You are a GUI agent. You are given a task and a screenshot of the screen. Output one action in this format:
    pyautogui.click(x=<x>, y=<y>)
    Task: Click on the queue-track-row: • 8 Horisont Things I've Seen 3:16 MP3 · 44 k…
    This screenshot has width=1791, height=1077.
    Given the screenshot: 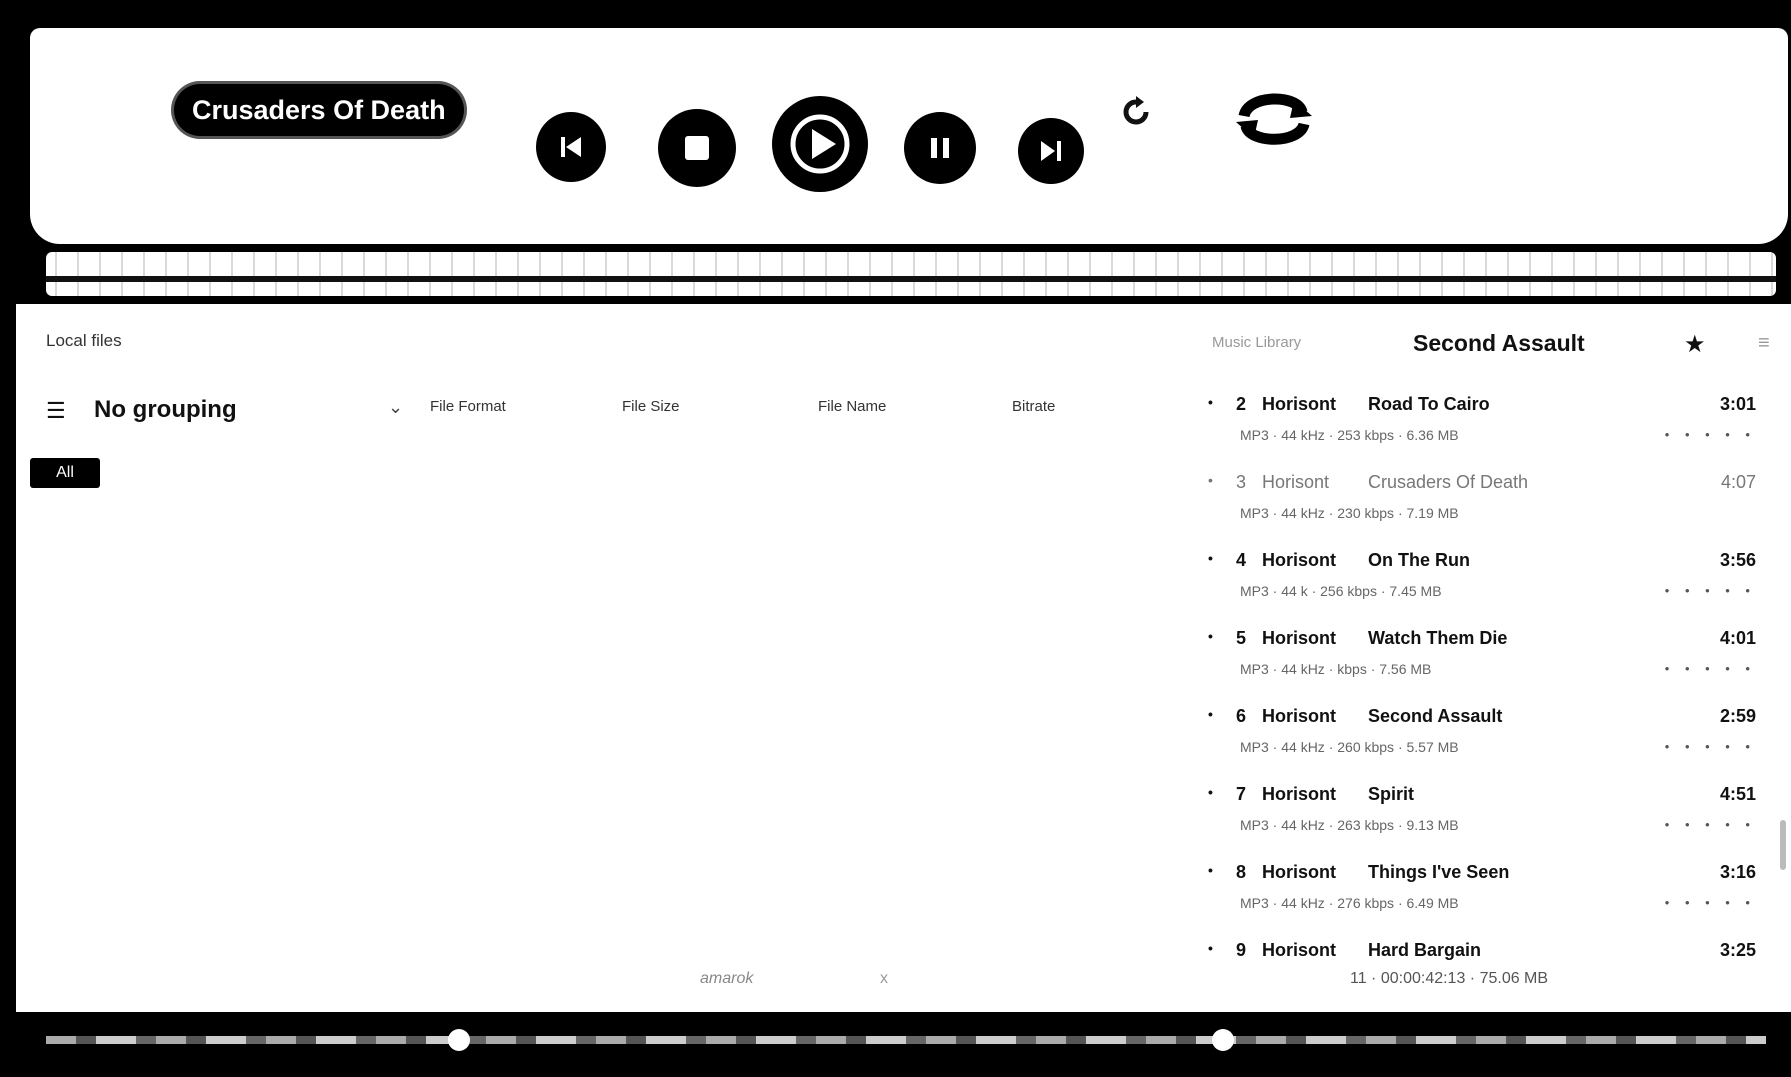 What is the action you would take?
    pyautogui.click(x=1482, y=898)
    